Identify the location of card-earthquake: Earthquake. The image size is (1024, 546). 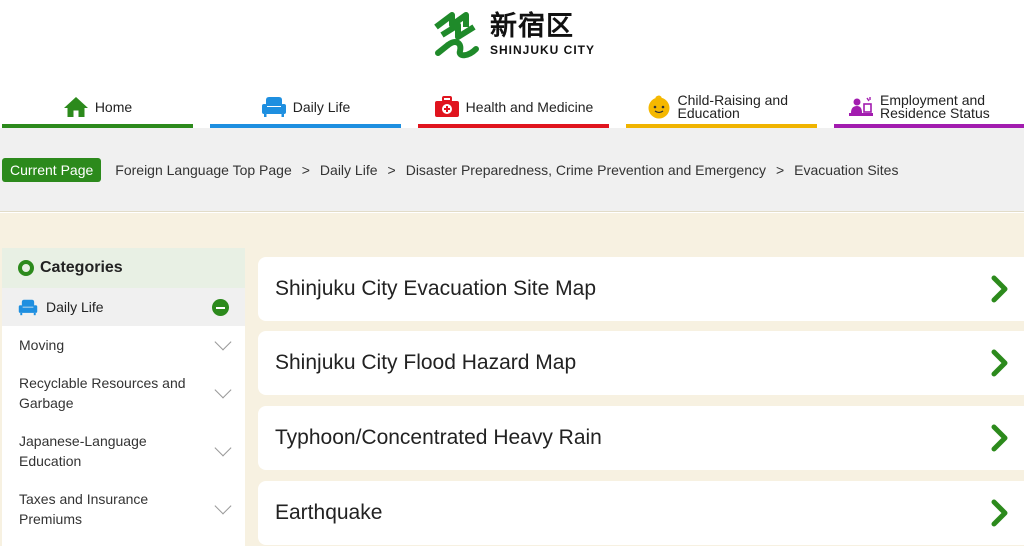
(641, 513).